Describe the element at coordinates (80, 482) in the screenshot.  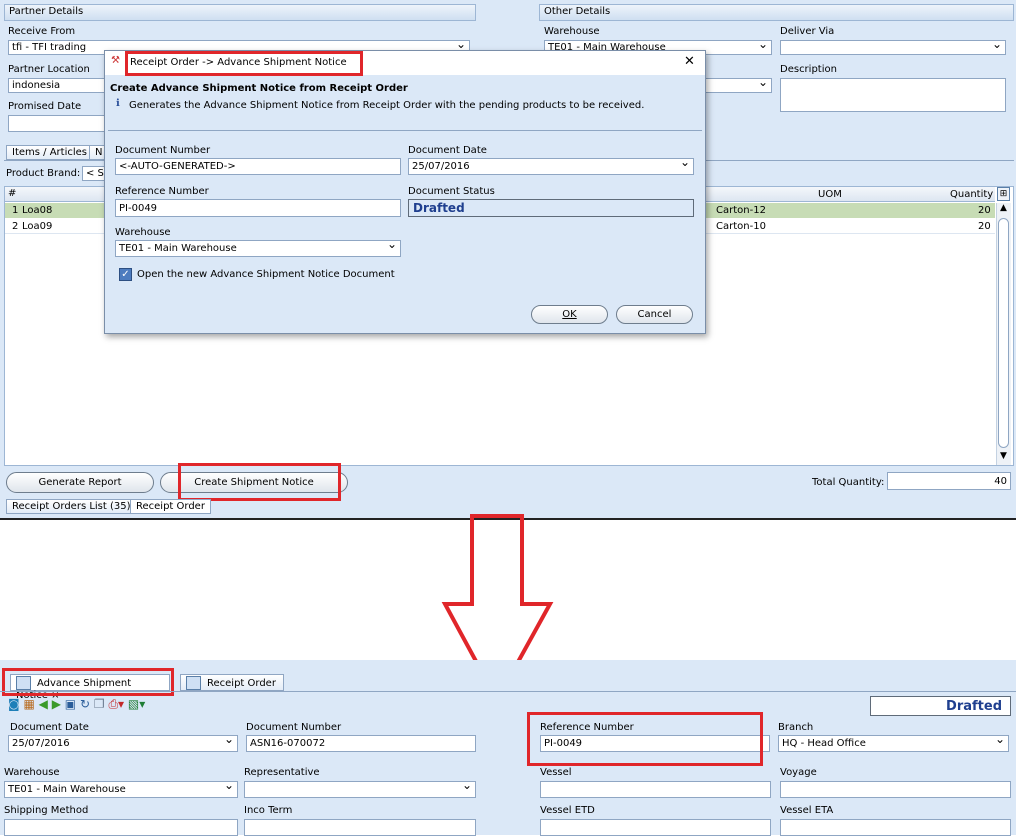
I see `generate-report-button: Generate Report` at that location.